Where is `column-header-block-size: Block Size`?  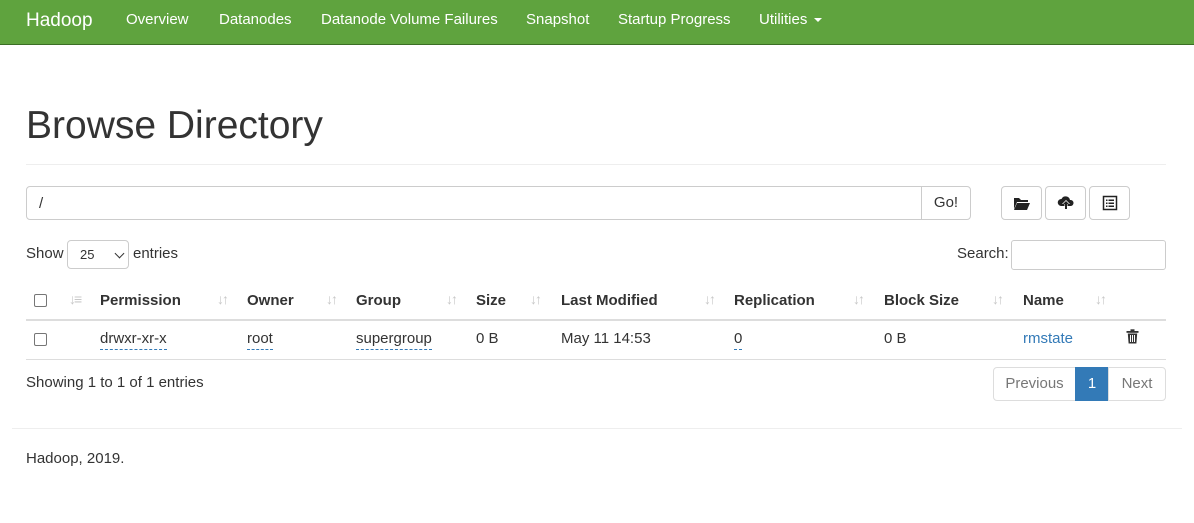 column-header-block-size: Block Size is located at coordinates (921, 300).